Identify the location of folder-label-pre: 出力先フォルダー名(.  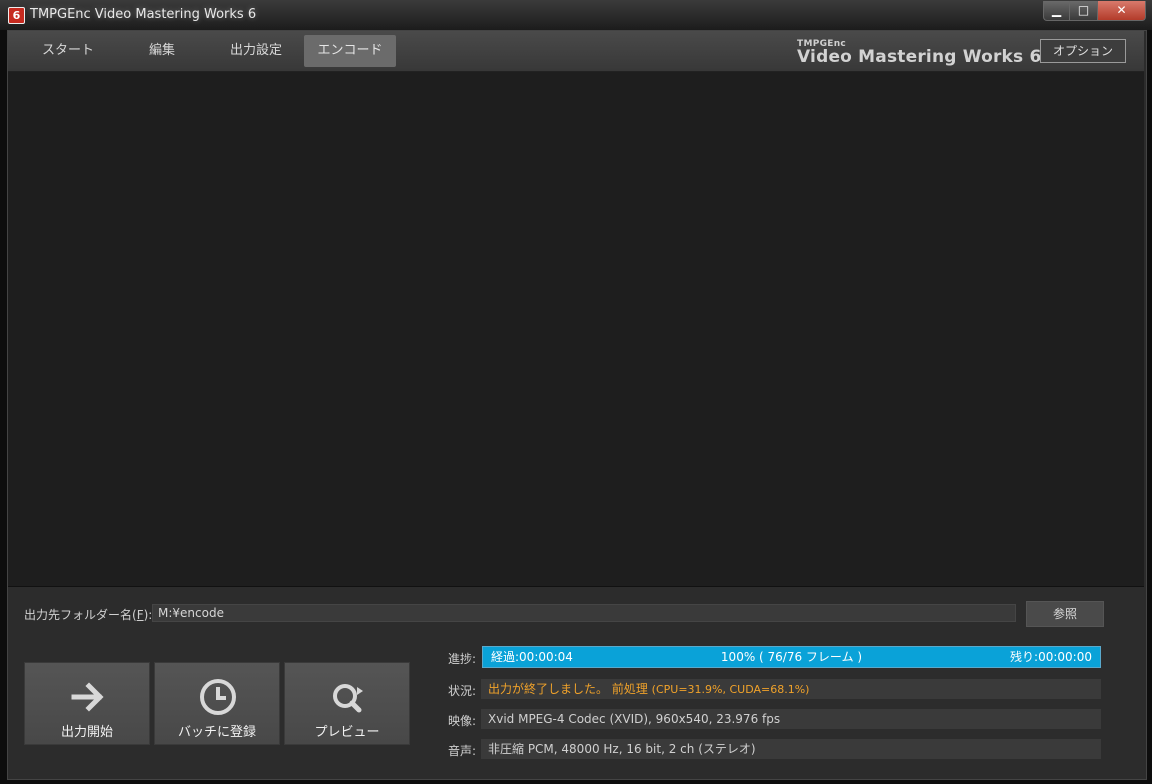
(80, 615).